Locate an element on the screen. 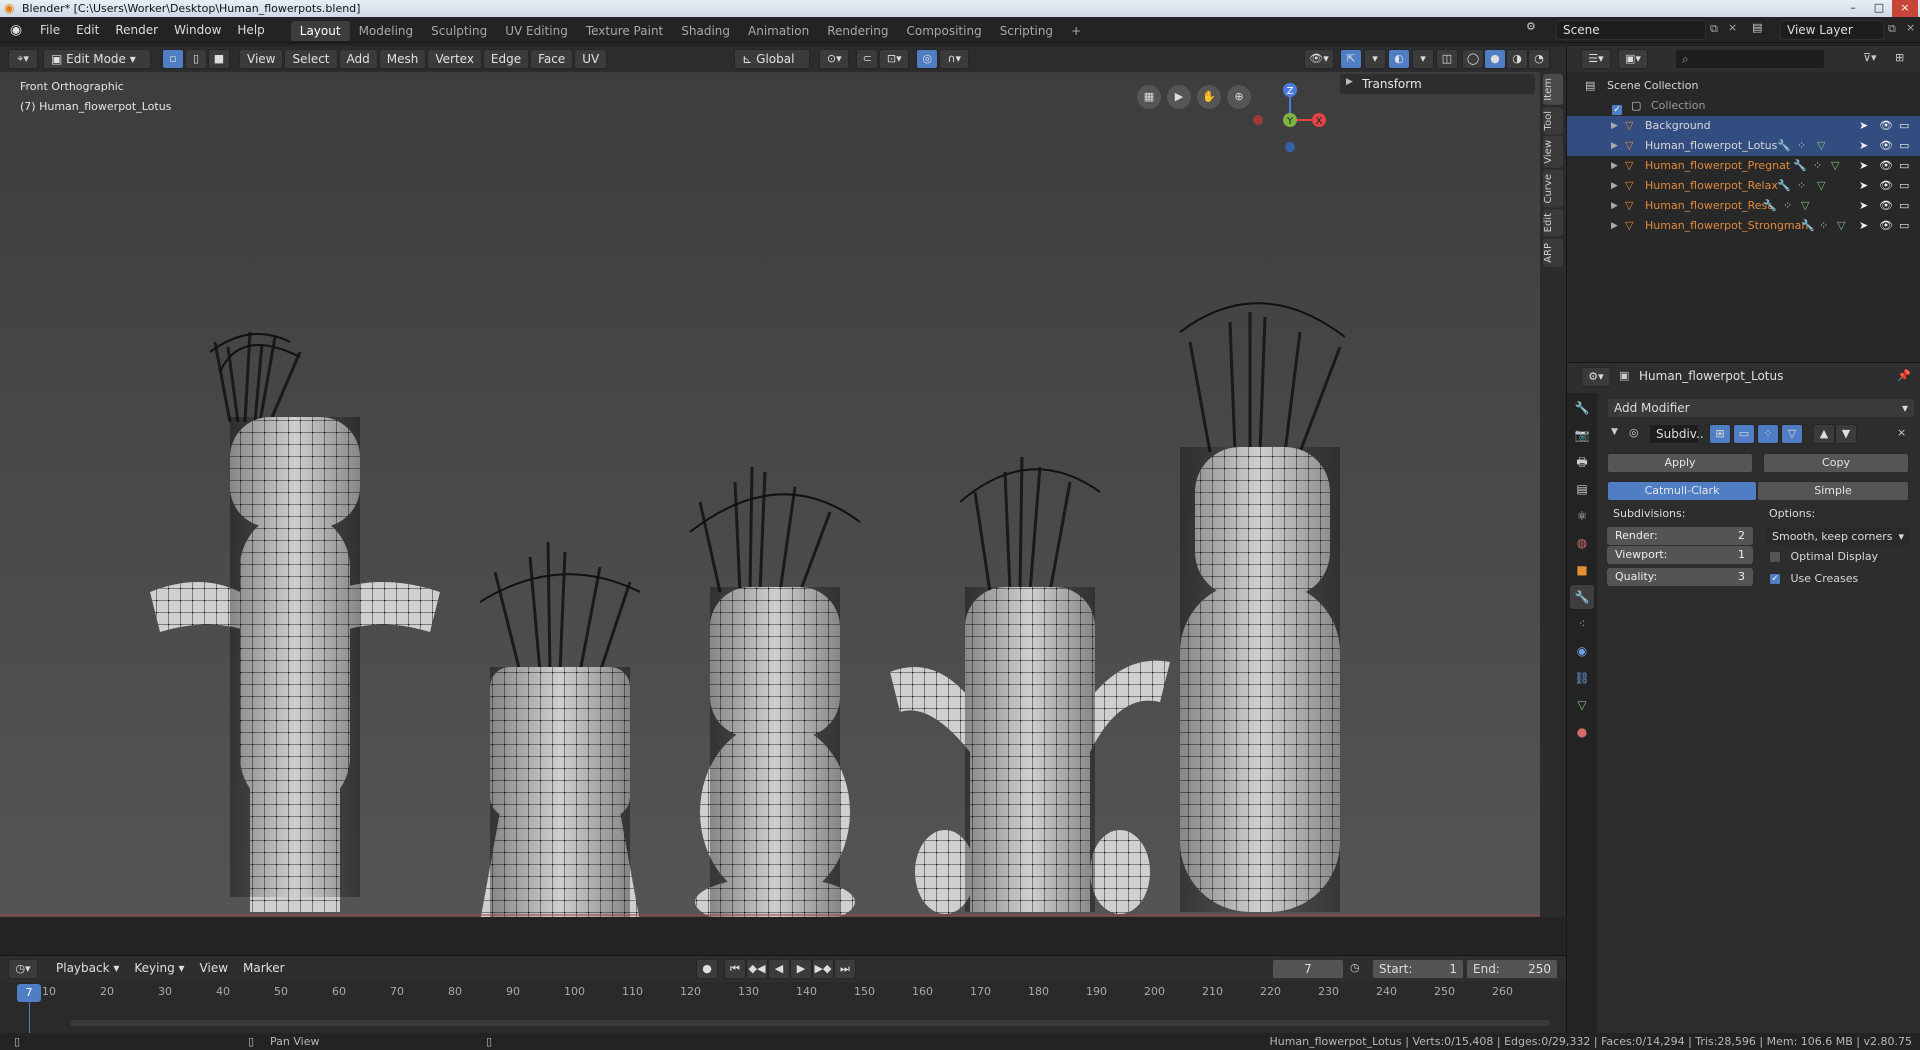  tab-shading: Shading is located at coordinates (705, 31).